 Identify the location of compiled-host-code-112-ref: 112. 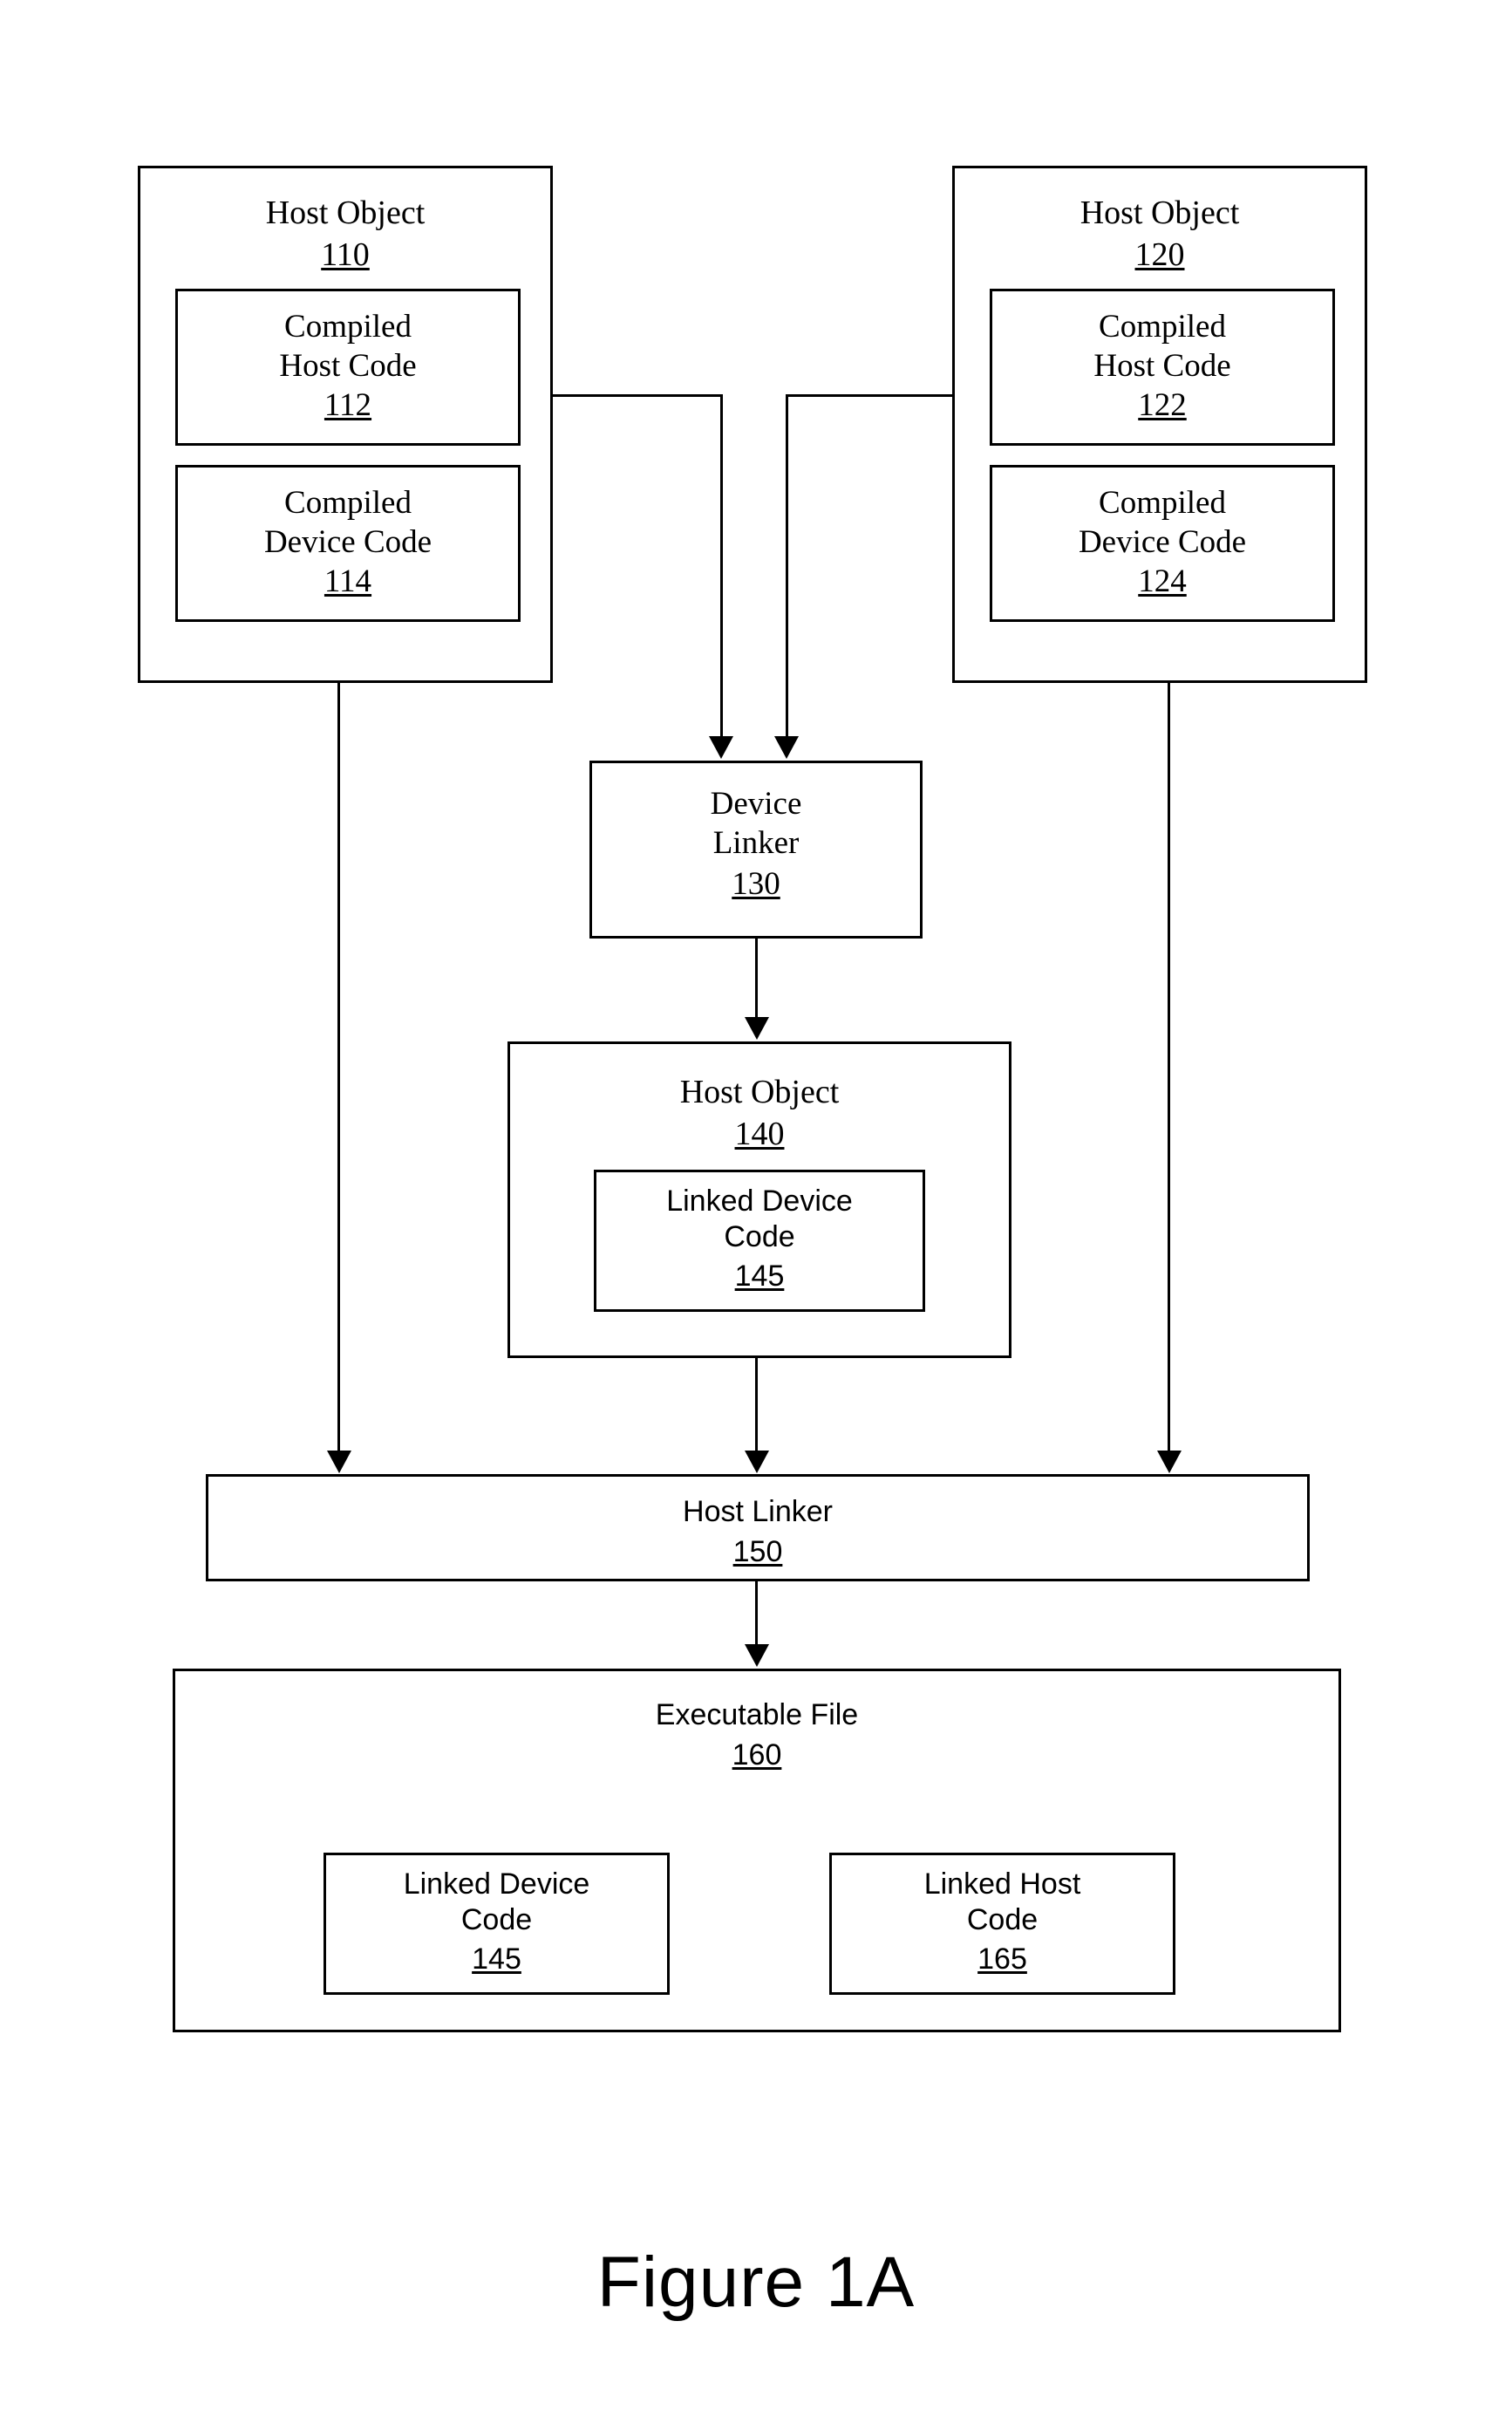
(348, 405).